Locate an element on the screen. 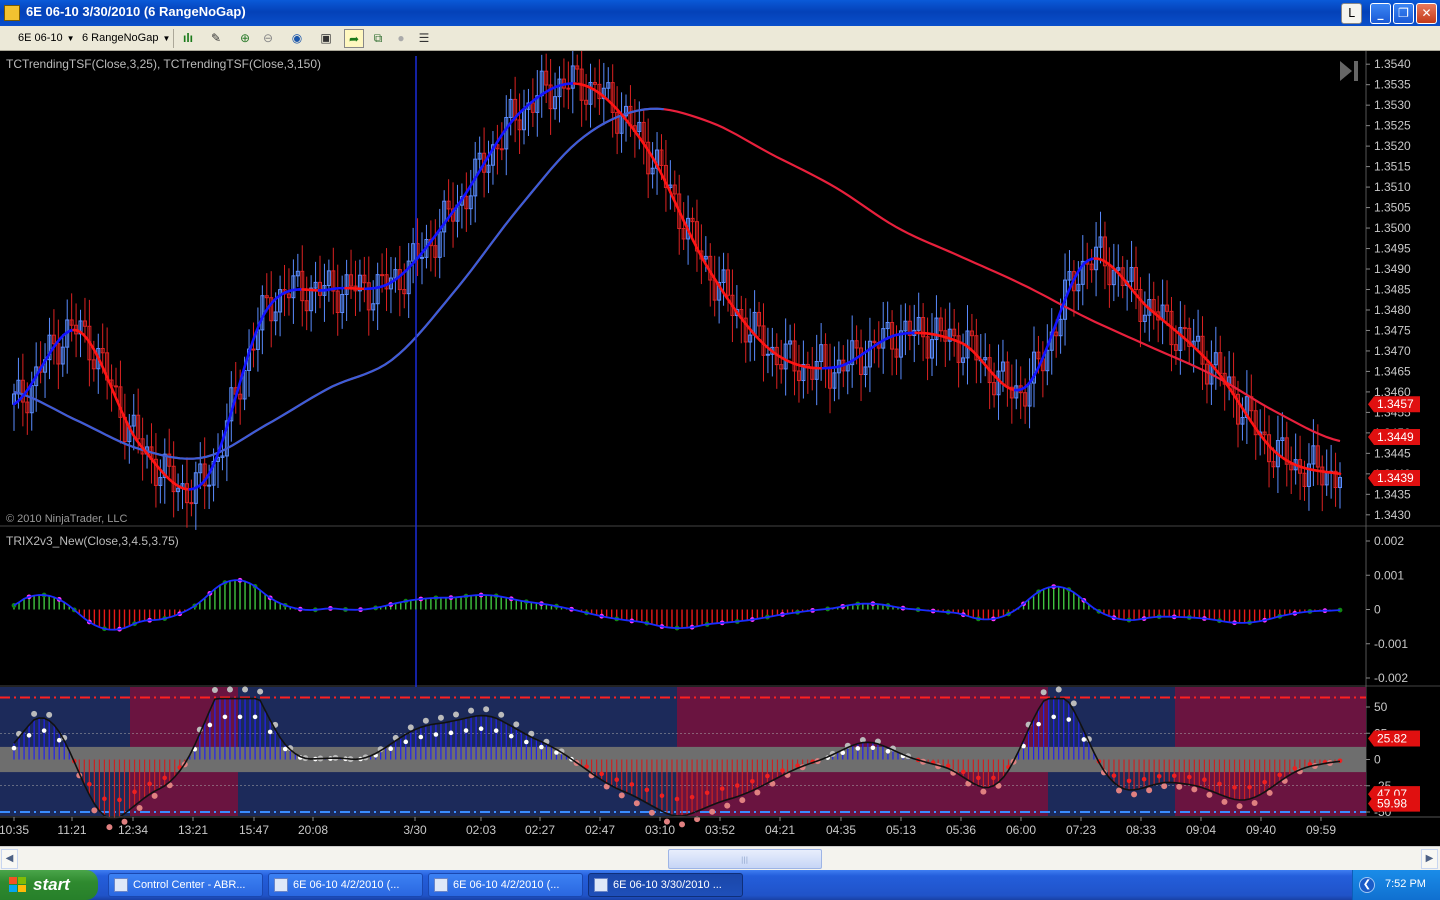 Image resolution: width=1440 pixels, height=900 pixels. trix-panel-label: TRIX2v3_New(Close,3,4.5,3.75) is located at coordinates (92, 541).